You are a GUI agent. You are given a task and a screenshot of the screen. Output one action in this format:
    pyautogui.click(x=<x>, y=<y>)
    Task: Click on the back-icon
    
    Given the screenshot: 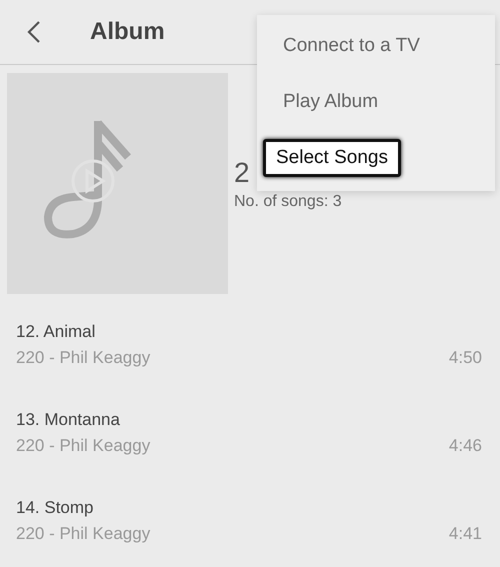 What is the action you would take?
    pyautogui.click(x=34, y=32)
    